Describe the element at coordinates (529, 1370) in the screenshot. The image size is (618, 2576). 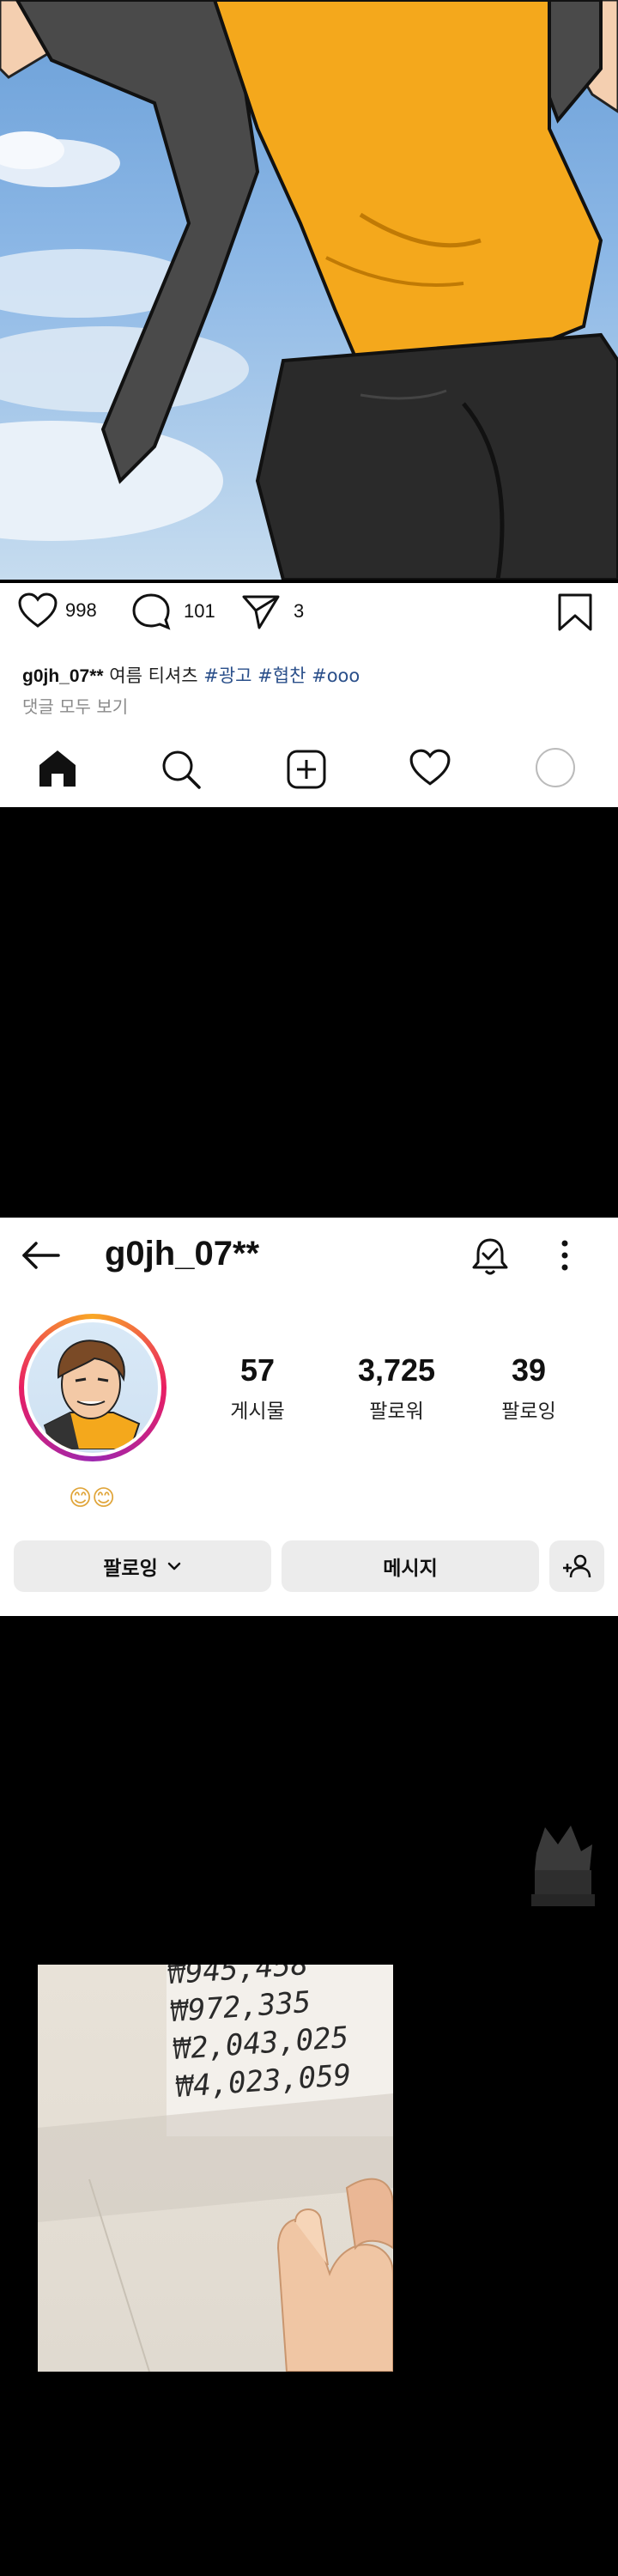
I see `stat-value: 39` at that location.